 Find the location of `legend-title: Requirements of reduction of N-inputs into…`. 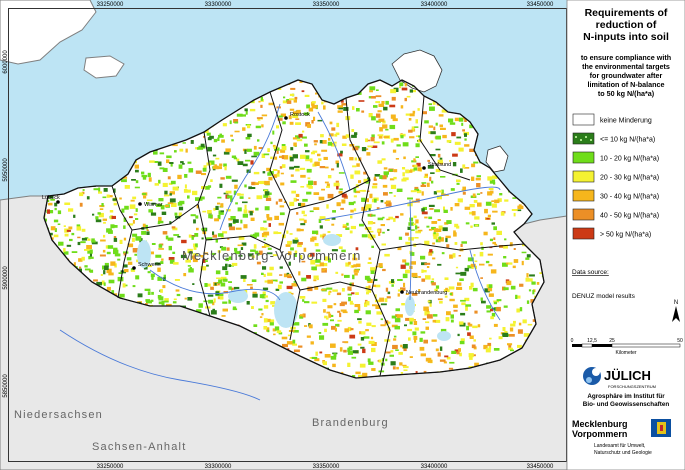

legend-title: Requirements of reduction of N-inputs into… is located at coordinates (626, 25).